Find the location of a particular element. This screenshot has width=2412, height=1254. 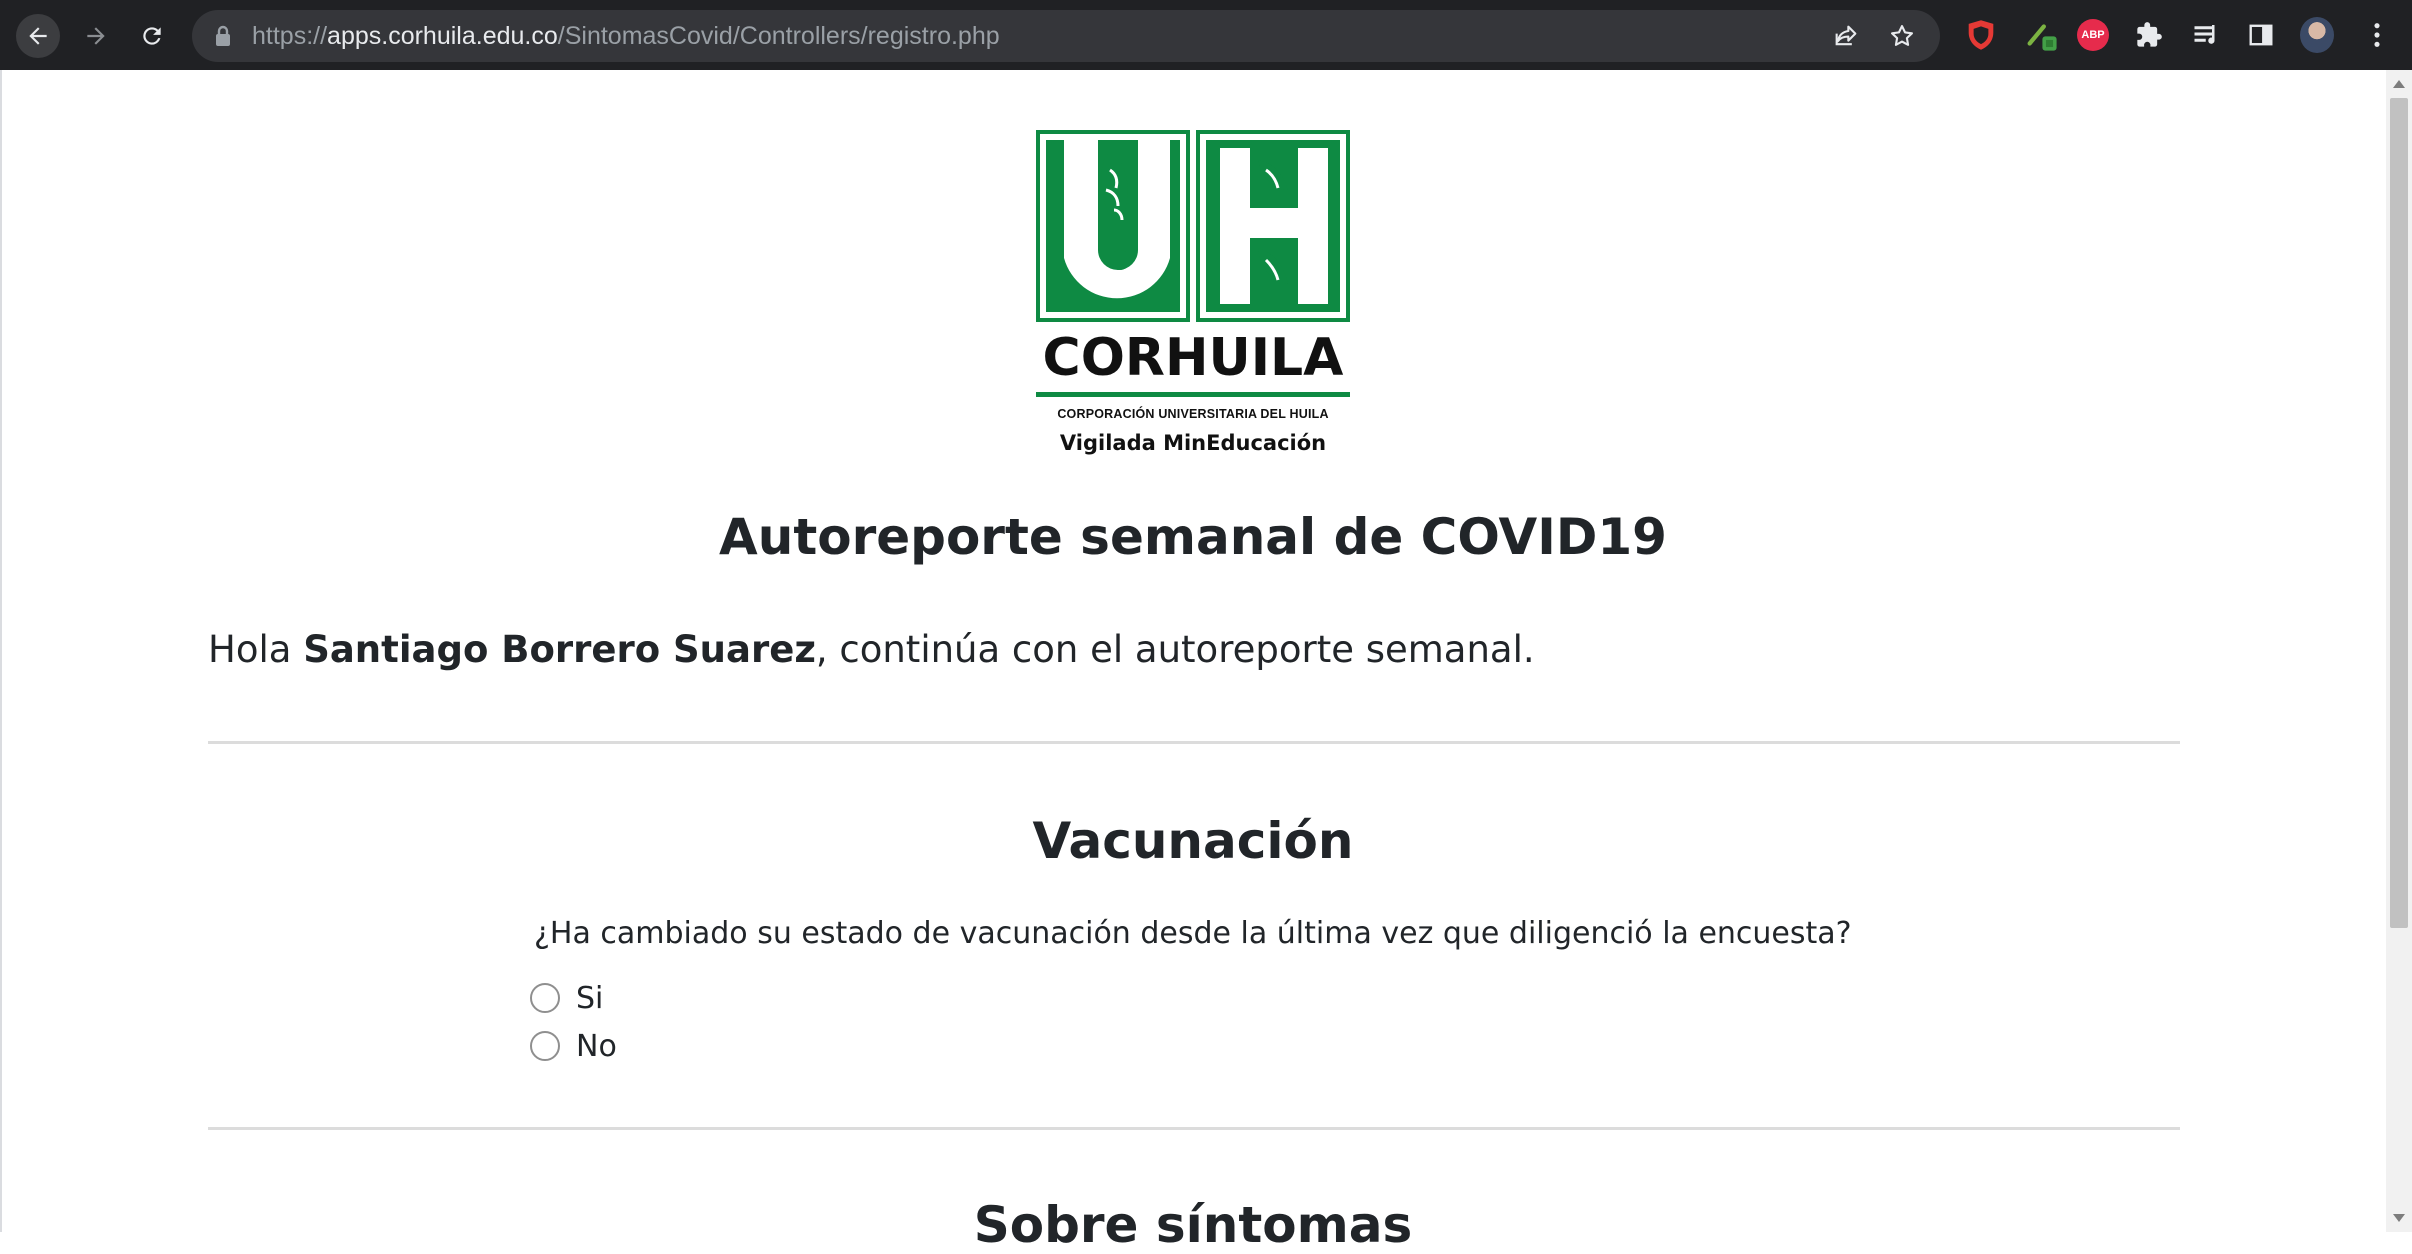

page-scrollbar is located at coordinates (2399, 651).